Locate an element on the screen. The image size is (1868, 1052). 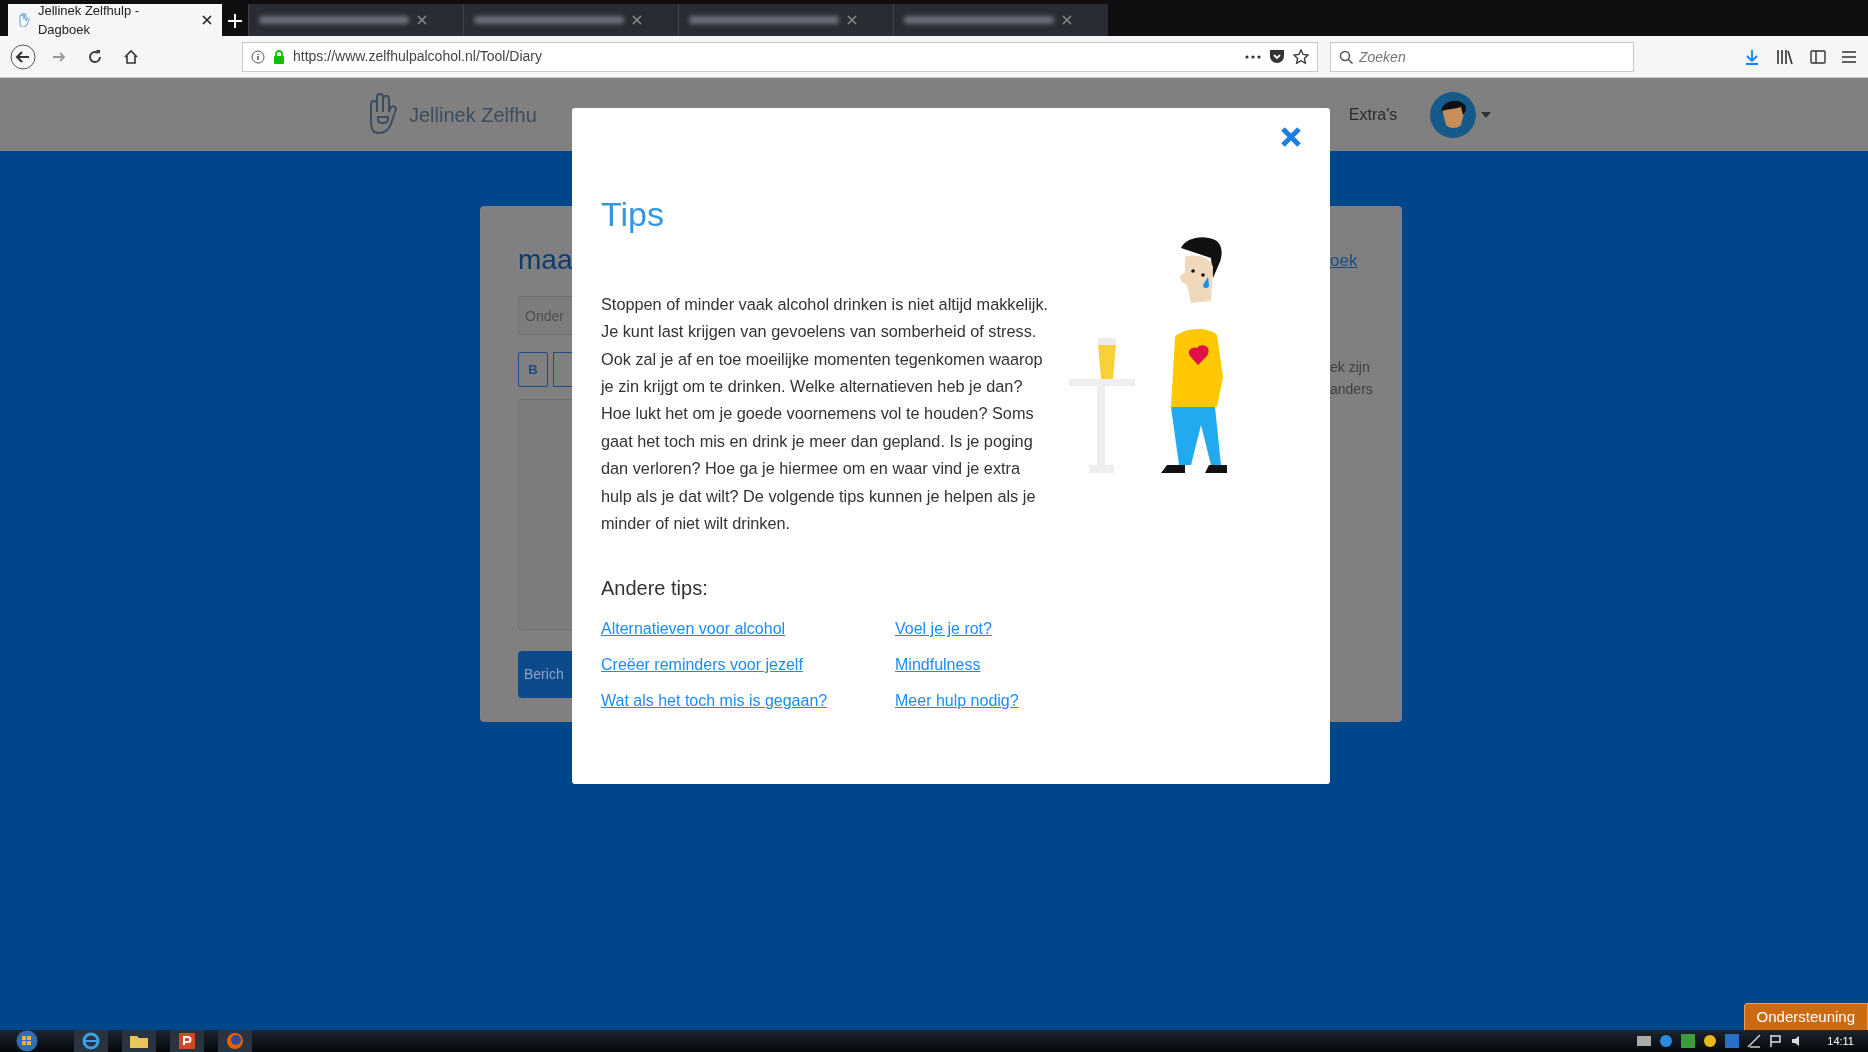
folder-taskbar-icon is located at coordinates (139, 1041).